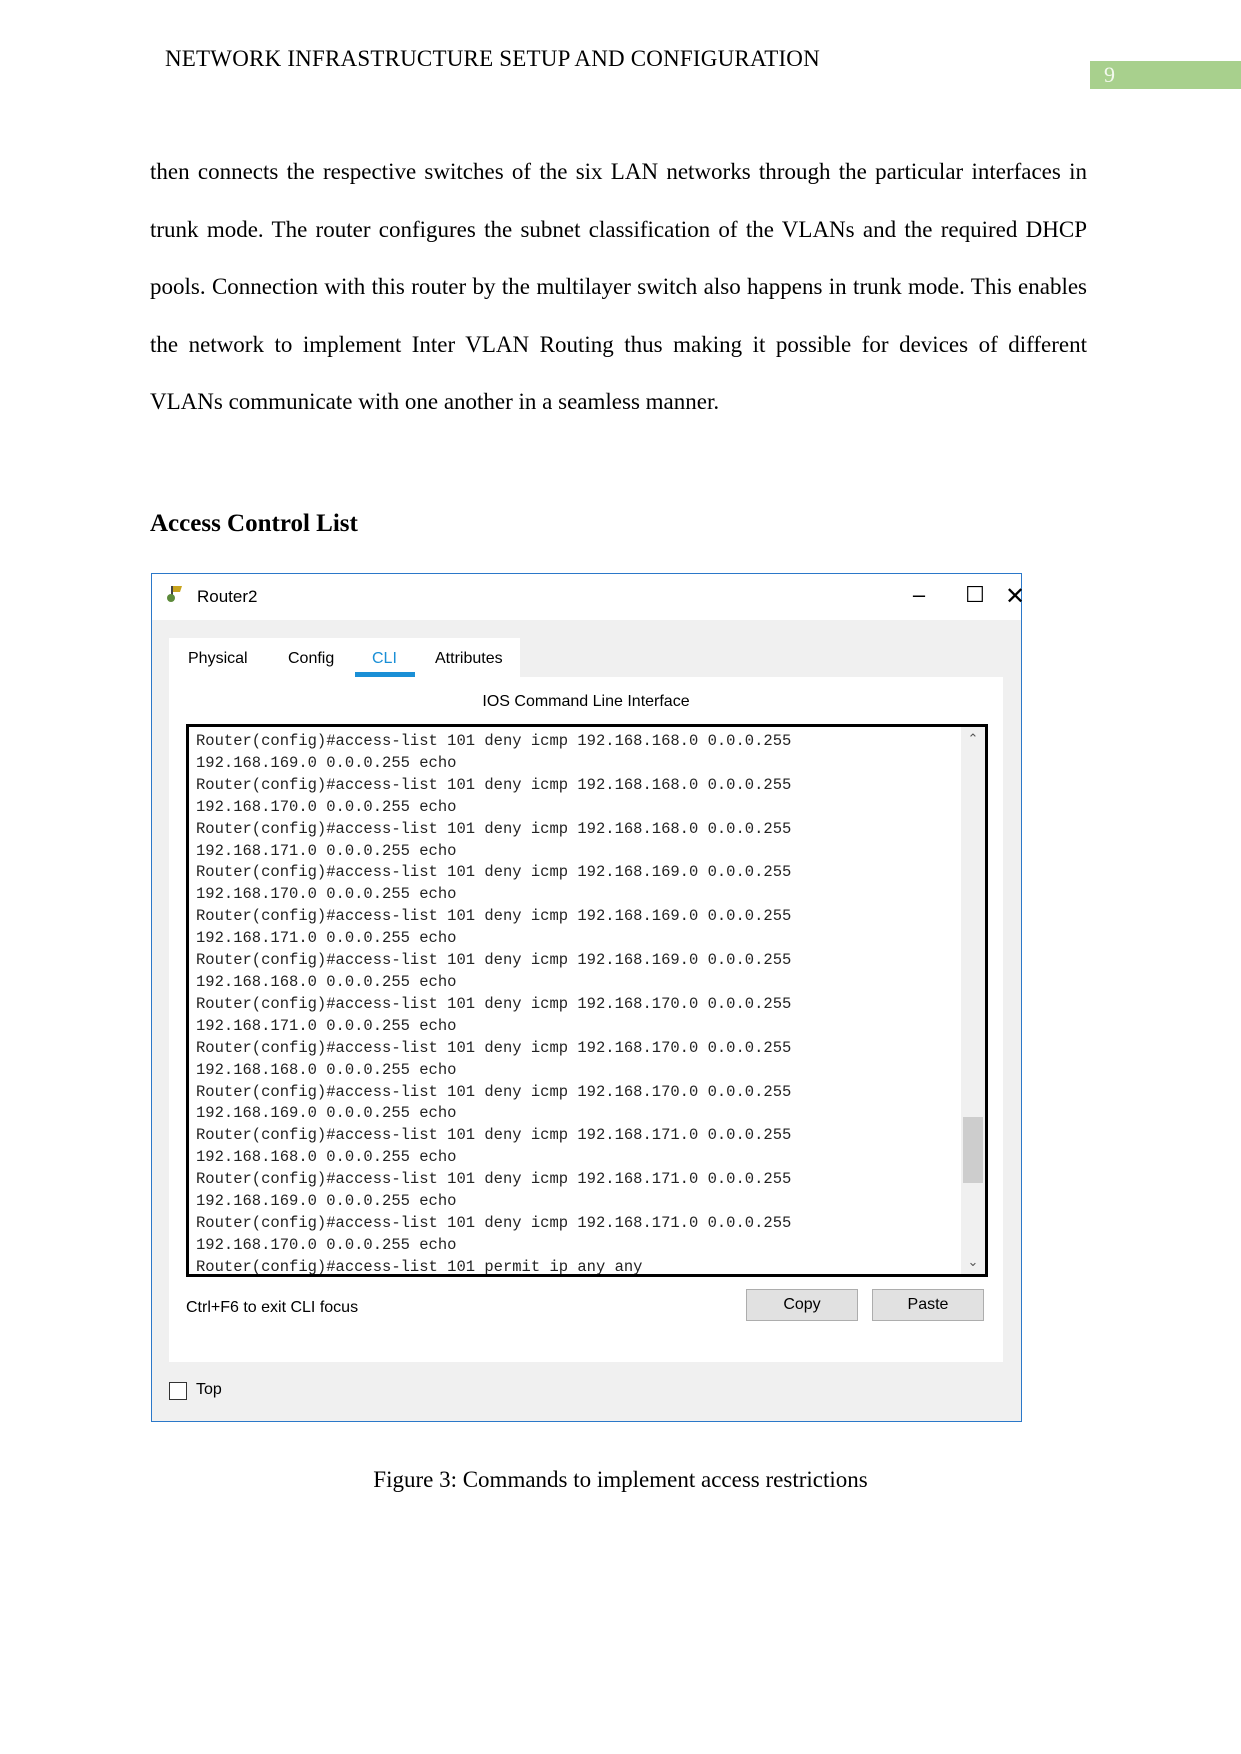 The height and width of the screenshot is (1754, 1241). Describe the element at coordinates (1165, 75) in the screenshot. I see `page-number: 9` at that location.